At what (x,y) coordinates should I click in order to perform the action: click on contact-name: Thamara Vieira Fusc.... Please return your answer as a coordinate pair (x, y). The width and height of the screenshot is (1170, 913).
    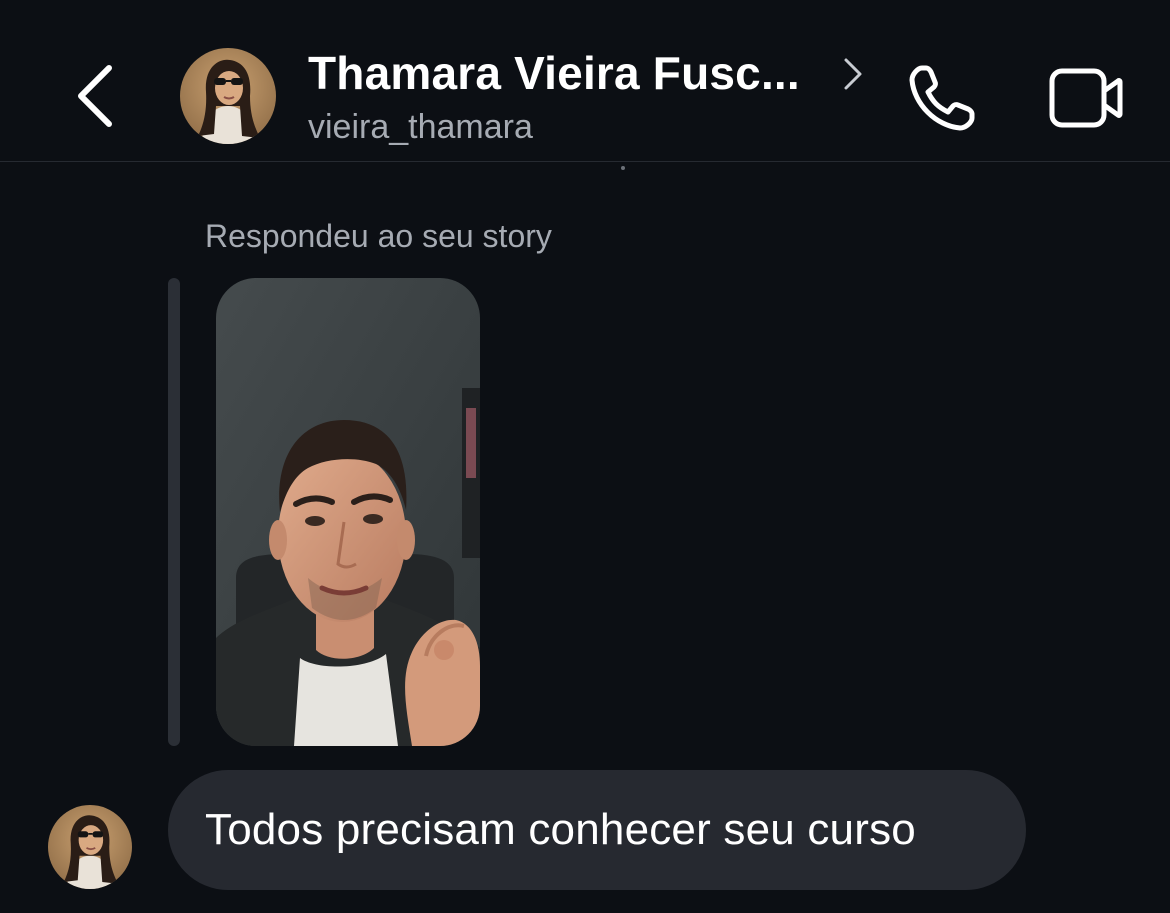
    Looking at the image, I should click on (554, 73).